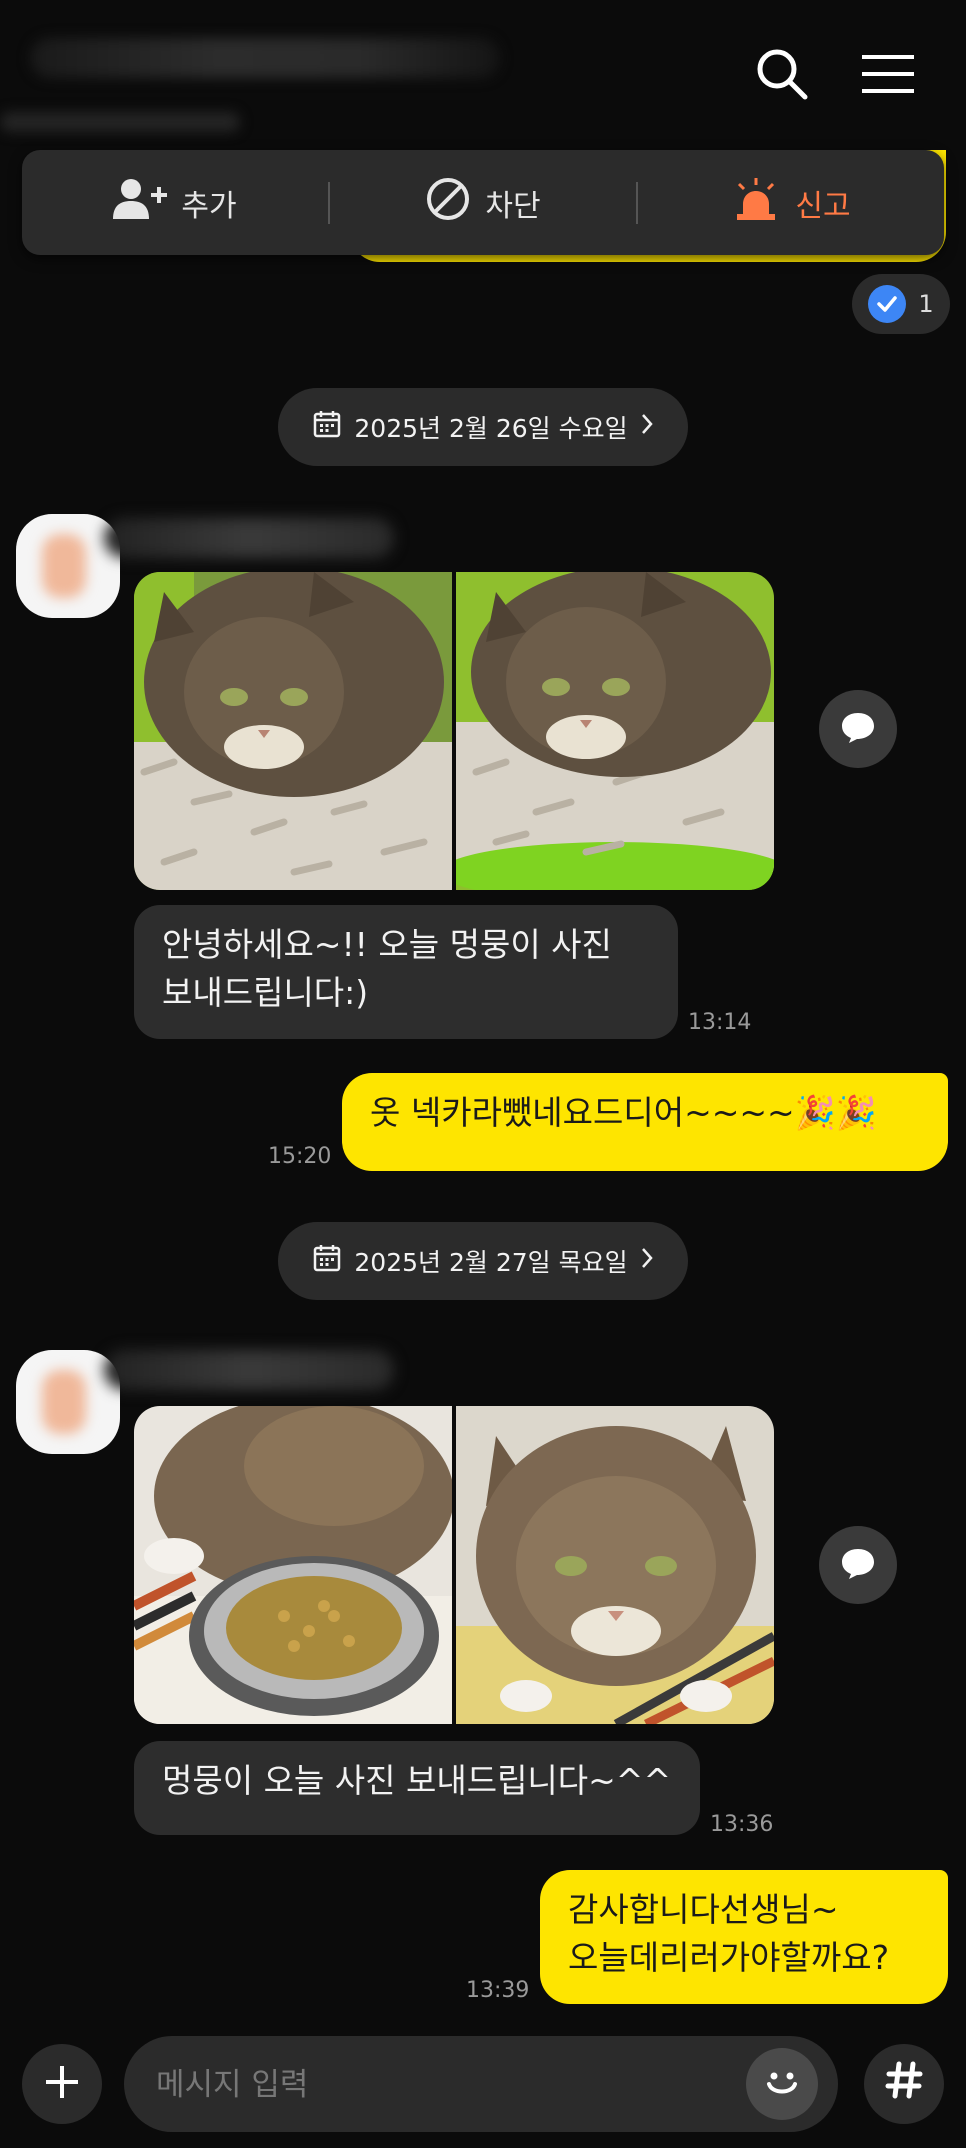 This screenshot has height=2148, width=966. I want to click on emoji-button, so click(782, 2084).